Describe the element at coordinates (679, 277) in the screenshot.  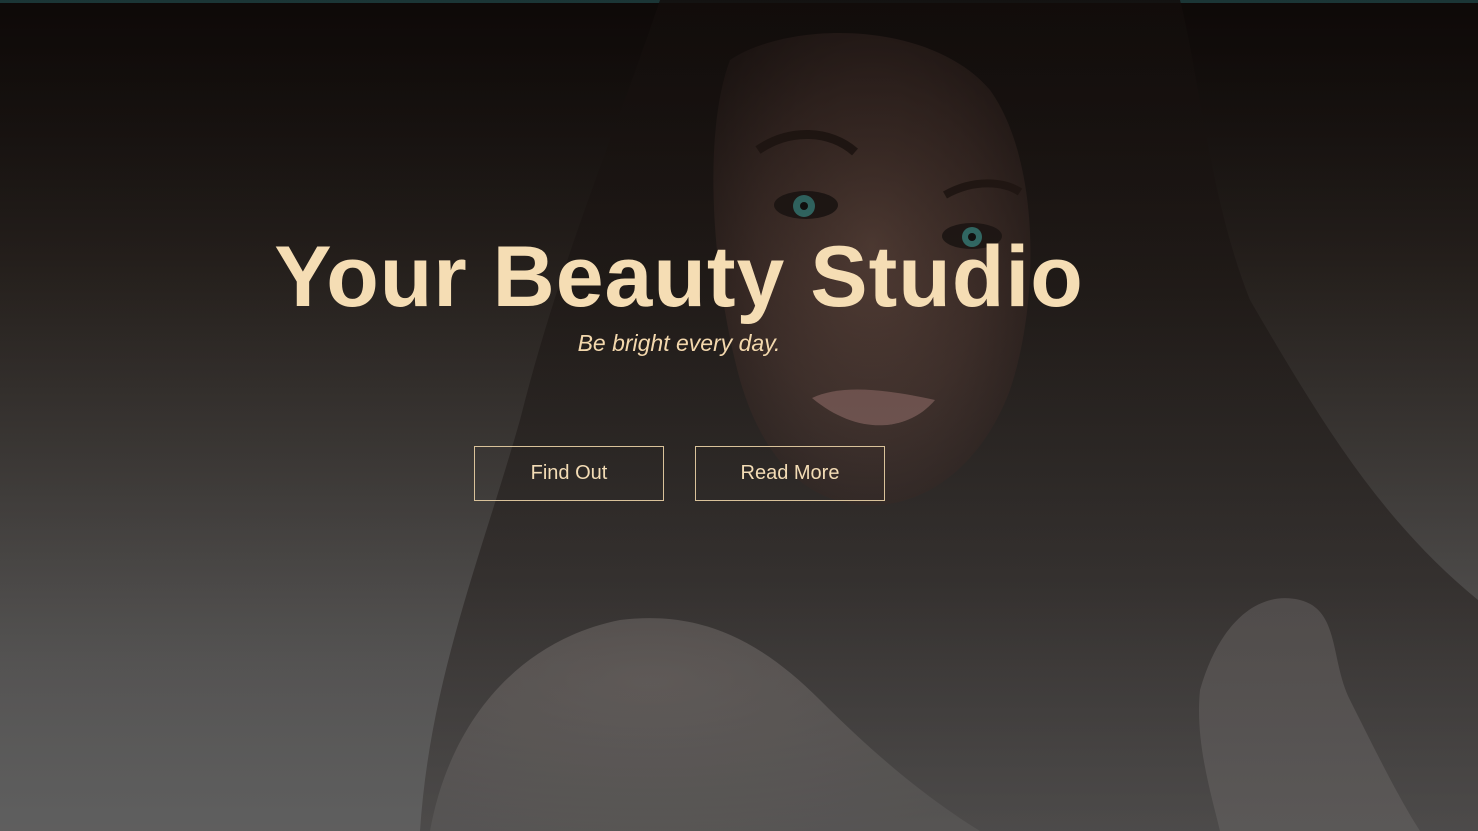
I see `hero-title: Your Beauty Studio` at that location.